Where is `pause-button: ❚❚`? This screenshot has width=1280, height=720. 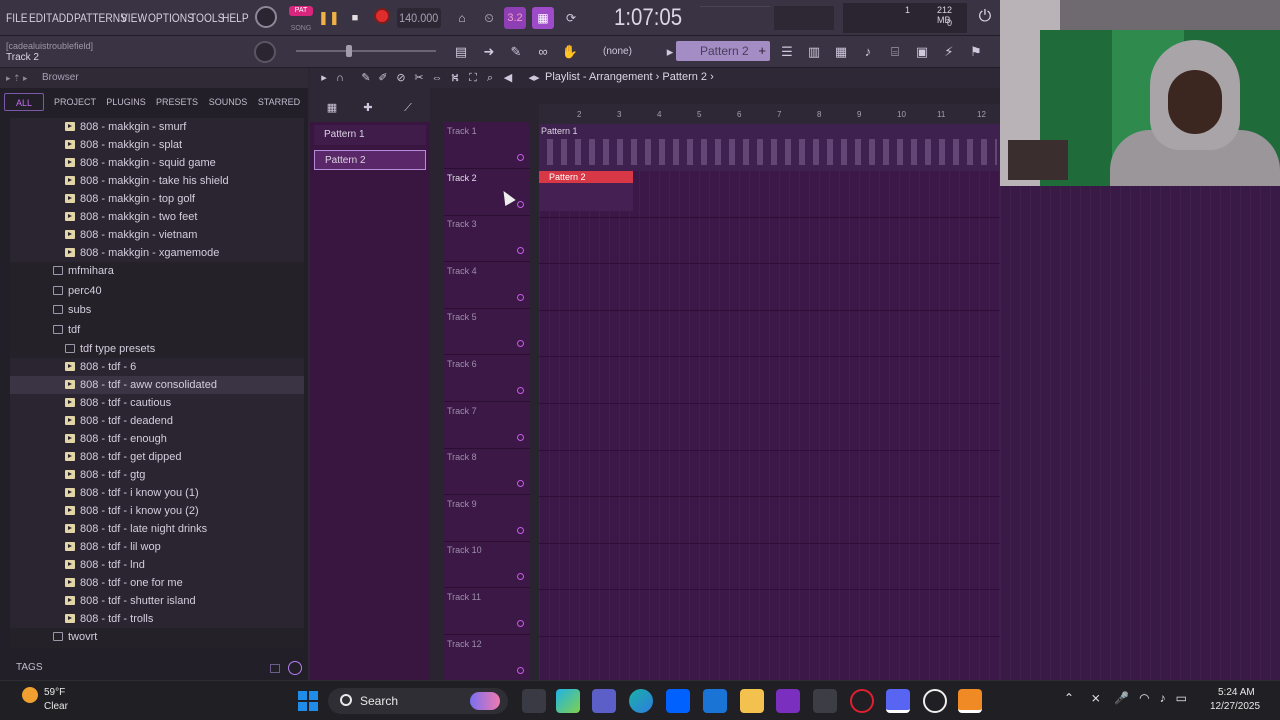 pause-button: ❚❚ is located at coordinates (329, 18).